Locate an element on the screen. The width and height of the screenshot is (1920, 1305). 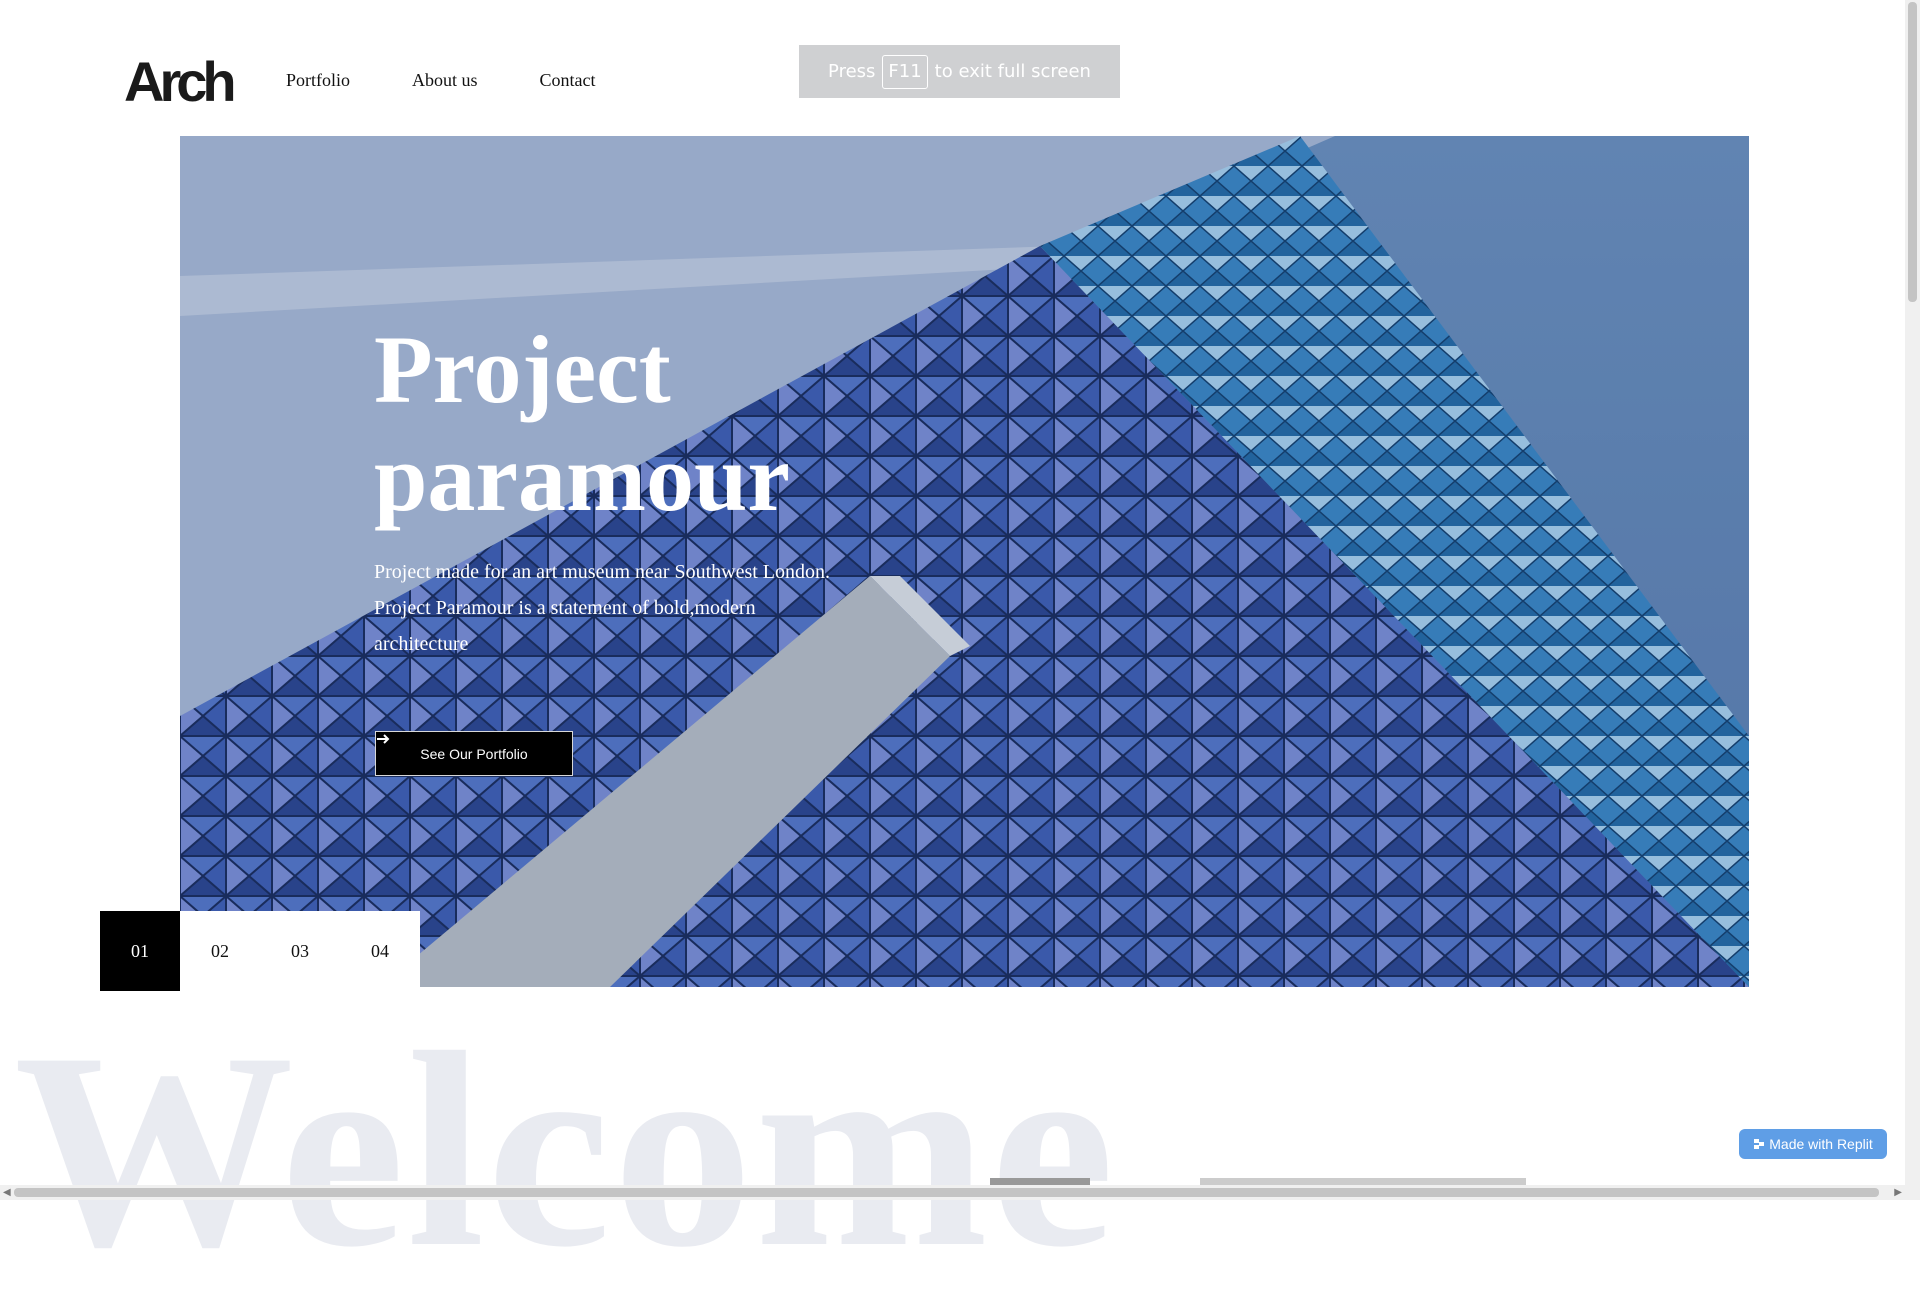
hero-title-line-1: Project is located at coordinates (522, 369).